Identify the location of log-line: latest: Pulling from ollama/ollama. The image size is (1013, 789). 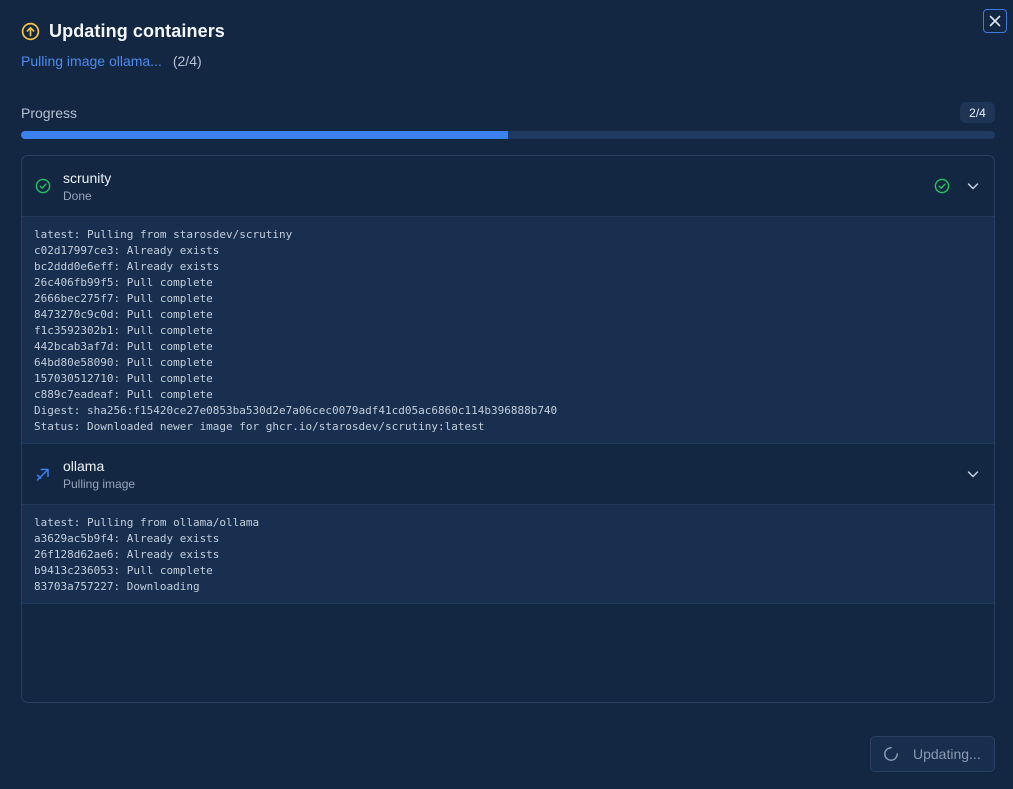
(147, 522).